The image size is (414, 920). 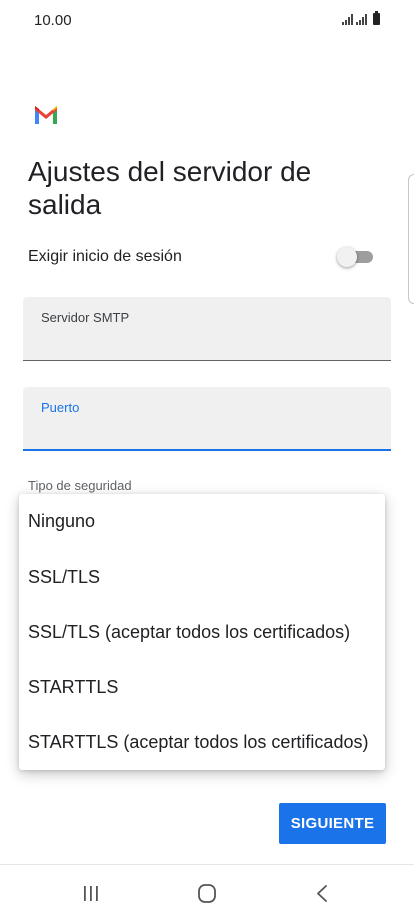 What do you see at coordinates (202, 687) in the screenshot?
I see `security-option-starttls: STARTTLS` at bounding box center [202, 687].